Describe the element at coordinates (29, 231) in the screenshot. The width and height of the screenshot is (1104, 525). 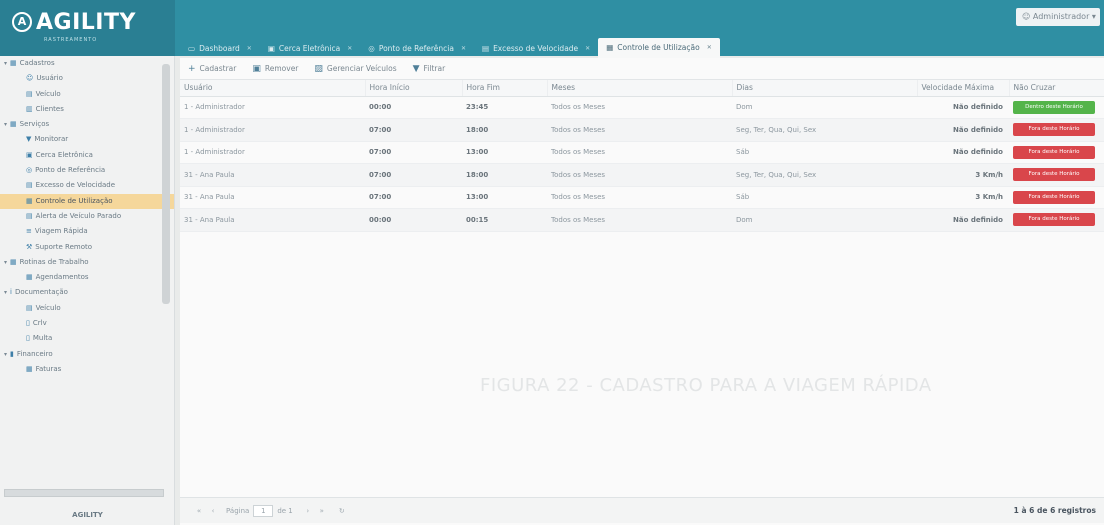
I see `list-icon: ≡` at that location.